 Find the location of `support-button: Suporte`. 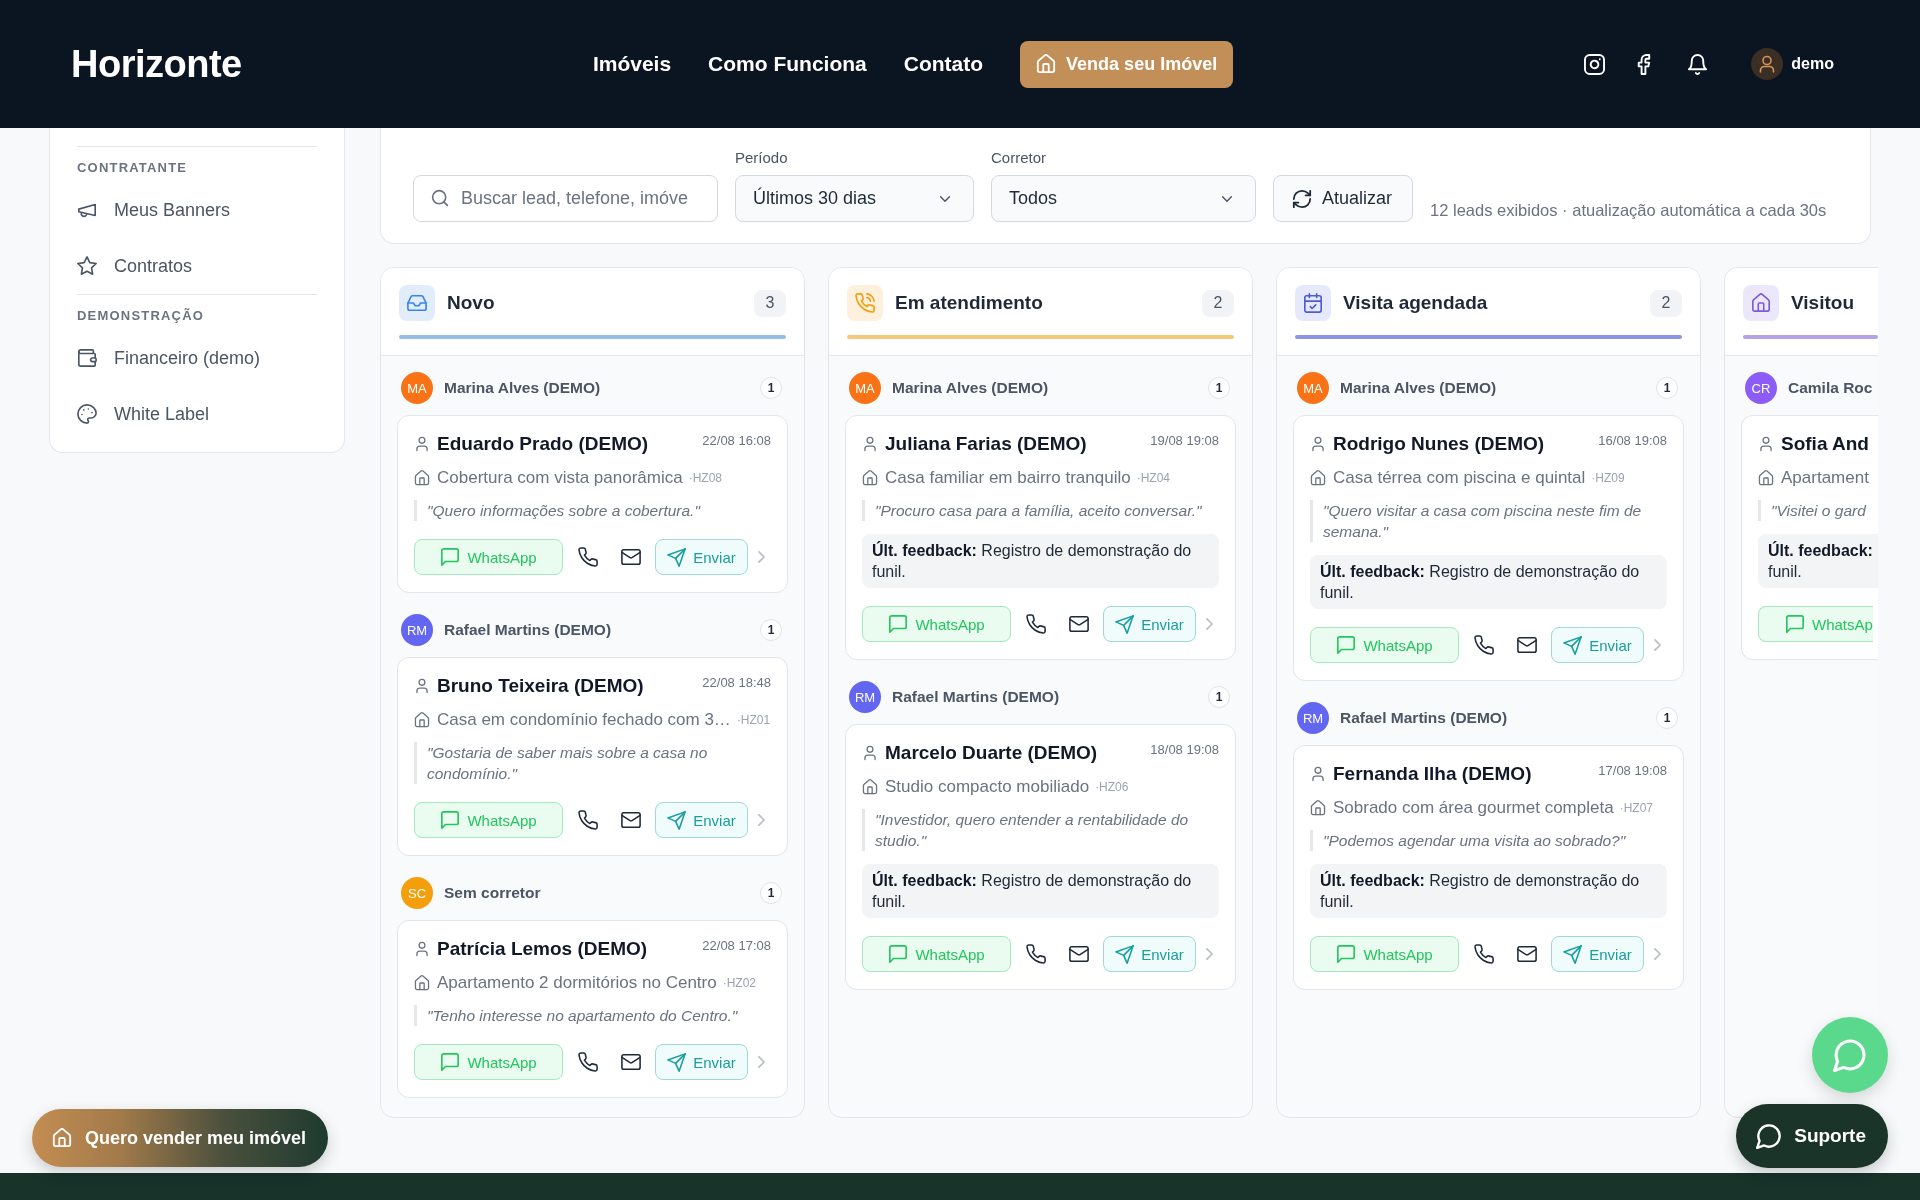

support-button: Suporte is located at coordinates (1812, 1136).